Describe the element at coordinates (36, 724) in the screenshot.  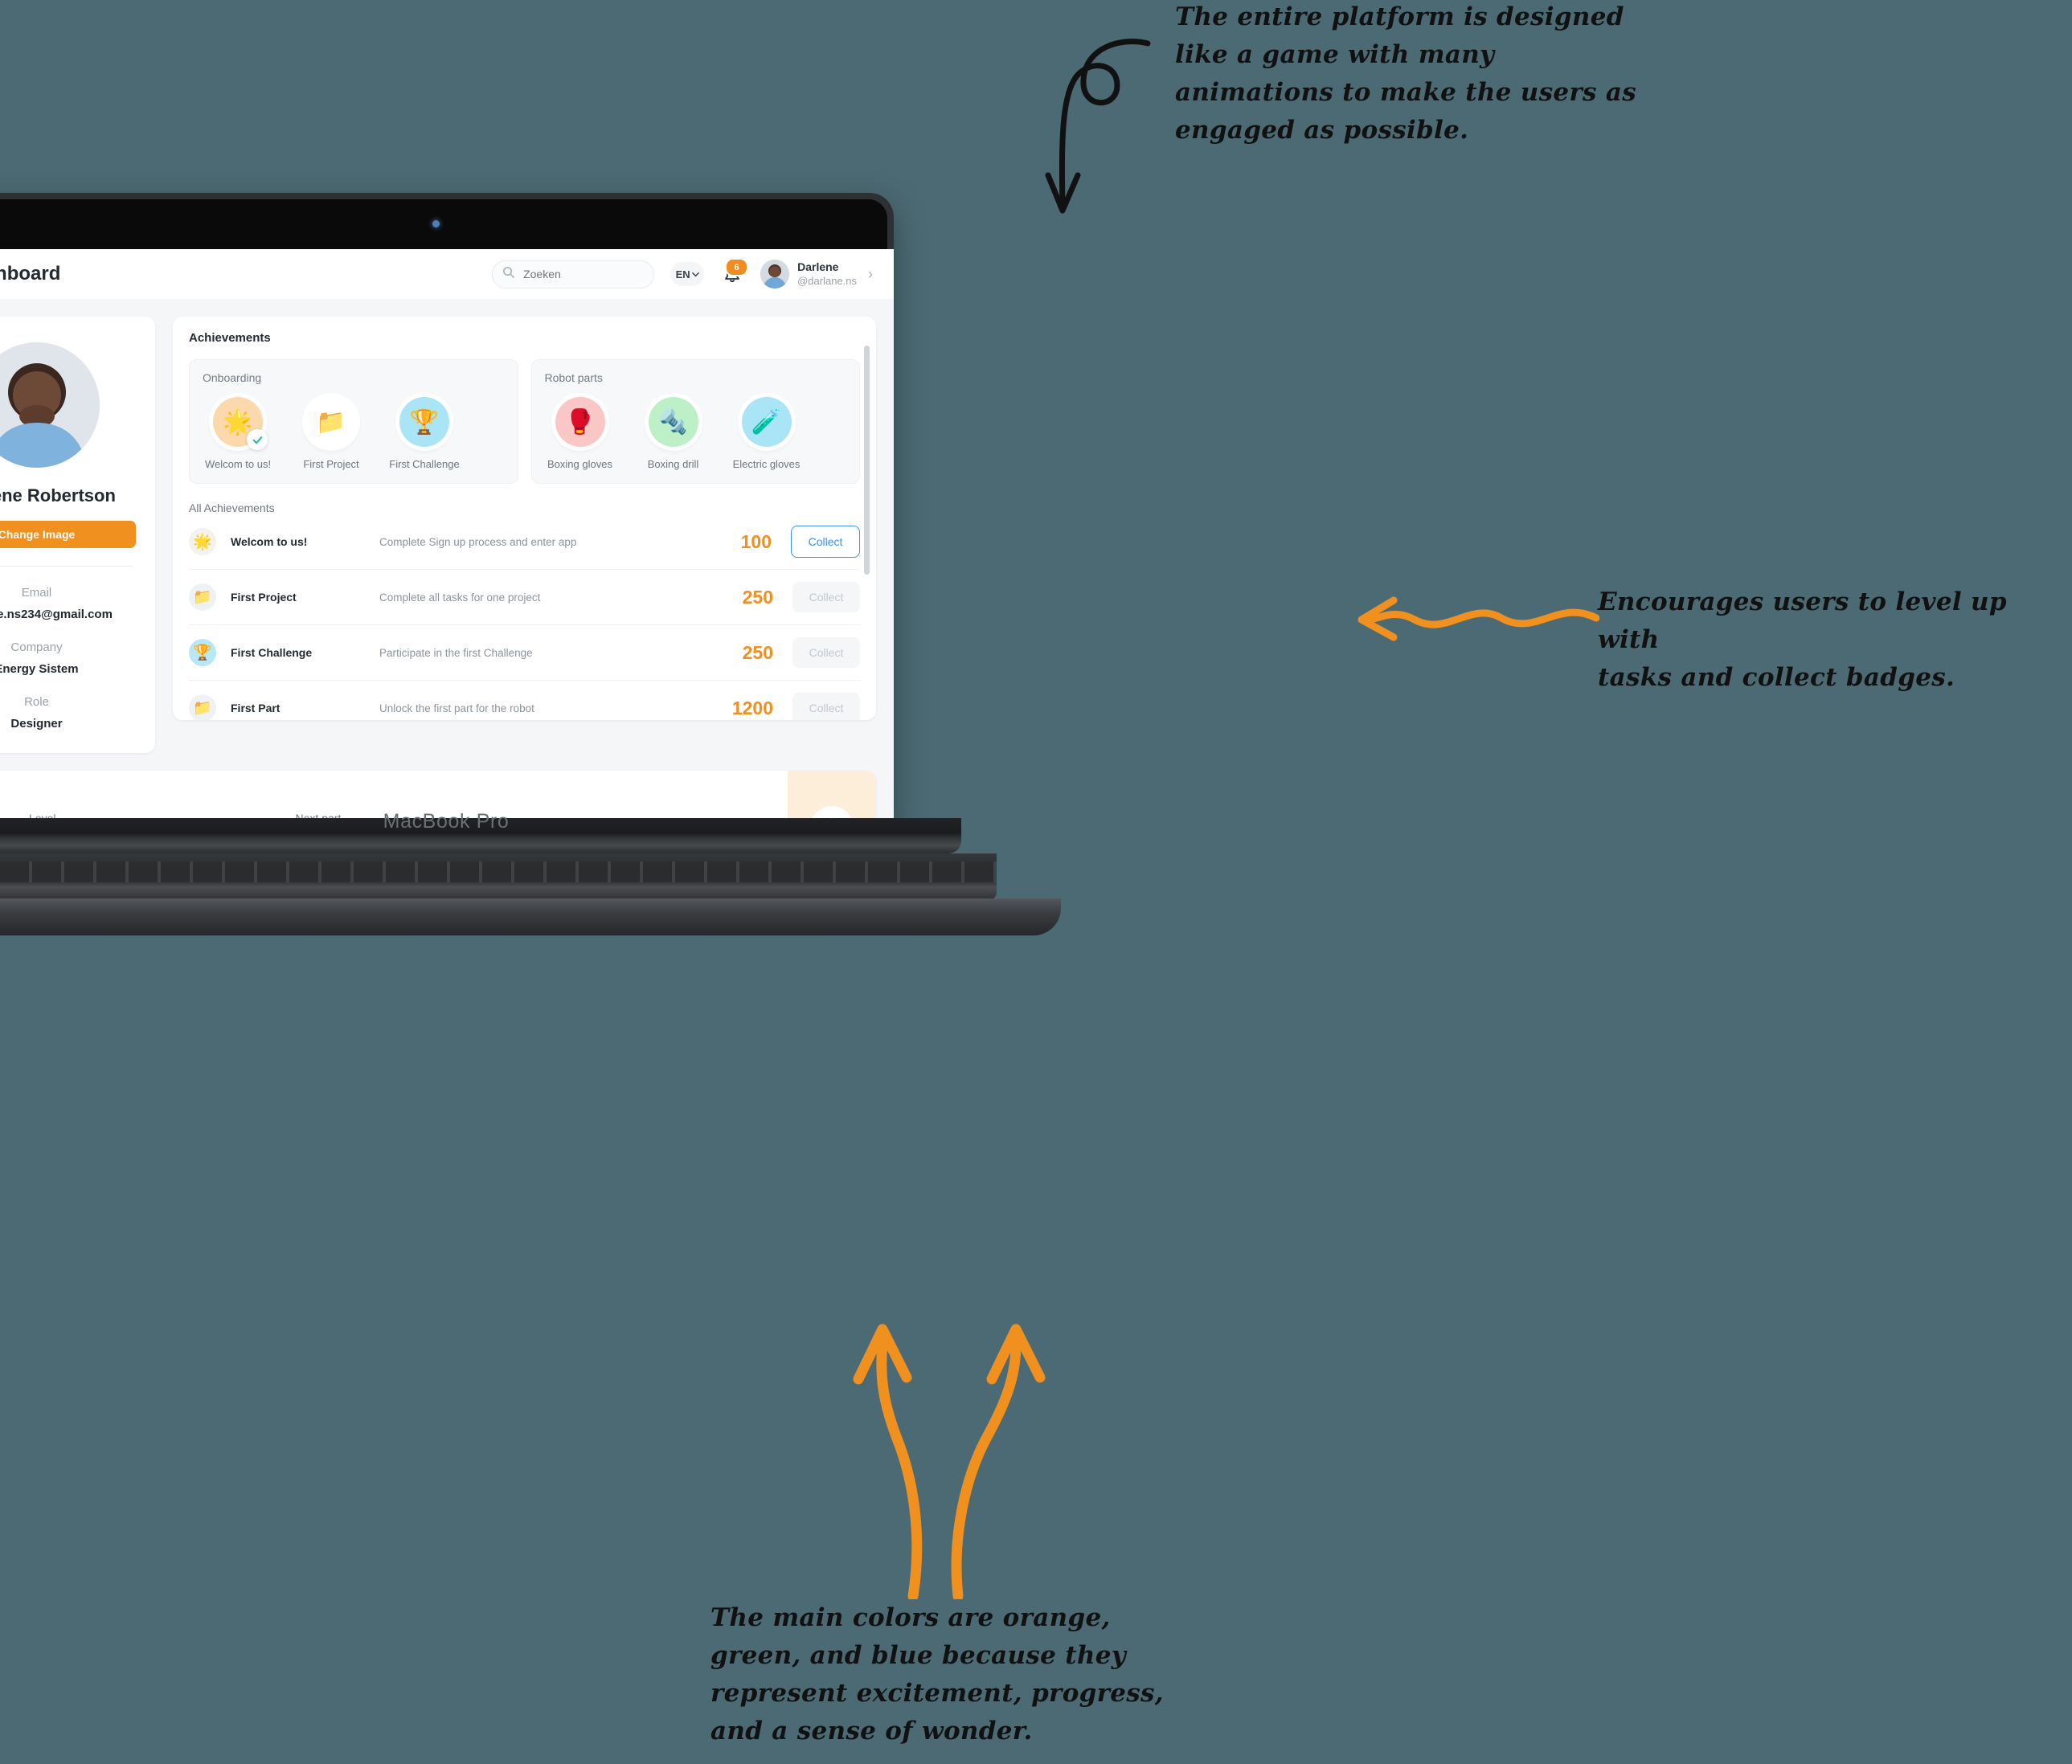
I see `field-value: Designer` at that location.